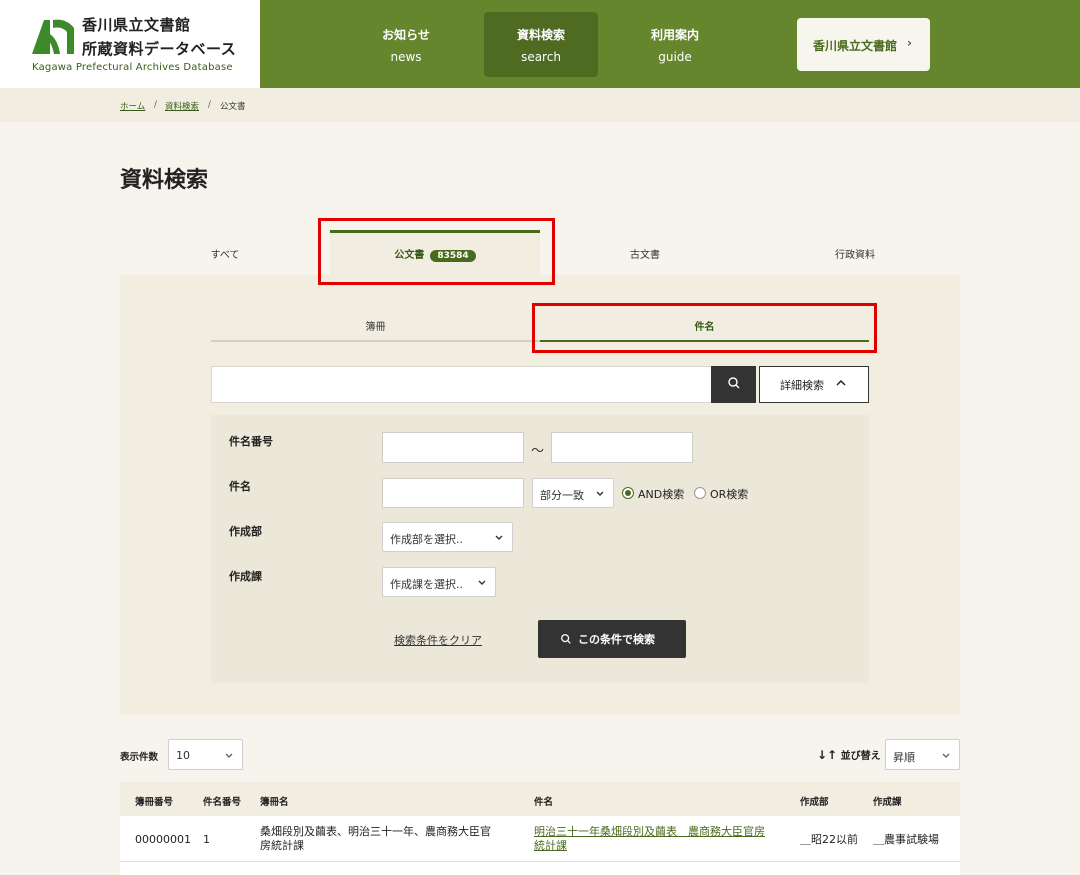 Image resolution: width=1080 pixels, height=875 pixels. Describe the element at coordinates (251, 441) in the screenshot. I see `item-number-label: 件名番号` at that location.